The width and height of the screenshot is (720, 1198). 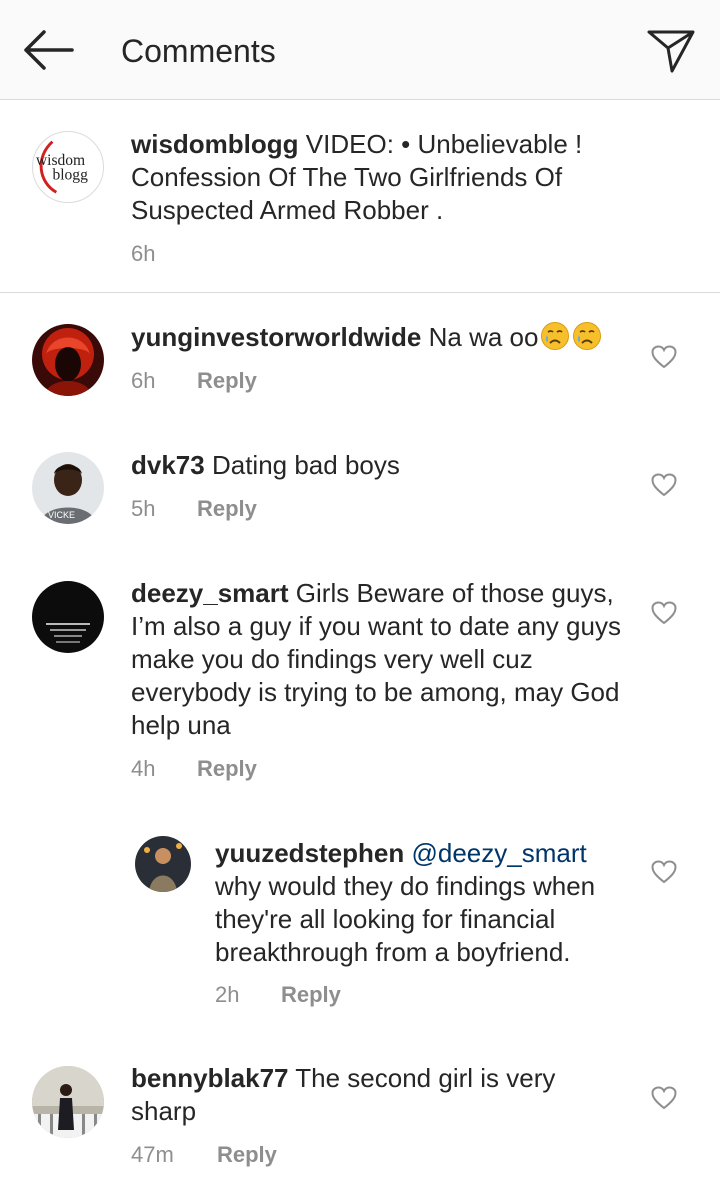 I want to click on direct-share-icon, so click(x=671, y=50).